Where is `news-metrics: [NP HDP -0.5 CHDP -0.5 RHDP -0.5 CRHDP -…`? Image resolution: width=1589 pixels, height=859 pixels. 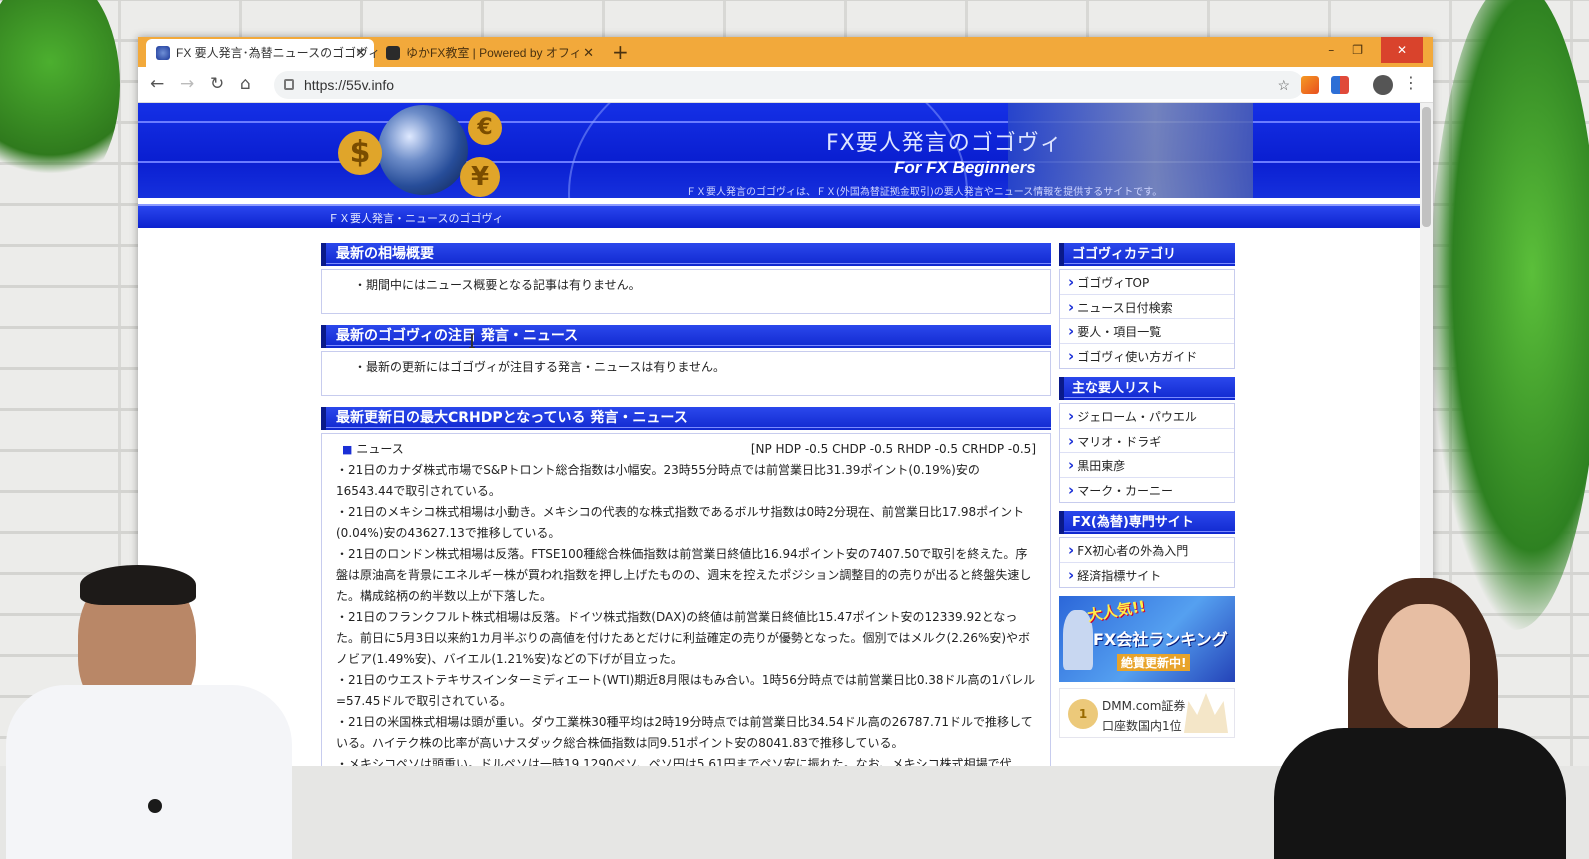
news-metrics: [NP HDP -0.5 CHDP -0.5 RHDP -0.5 CRHDP -… is located at coordinates (893, 449).